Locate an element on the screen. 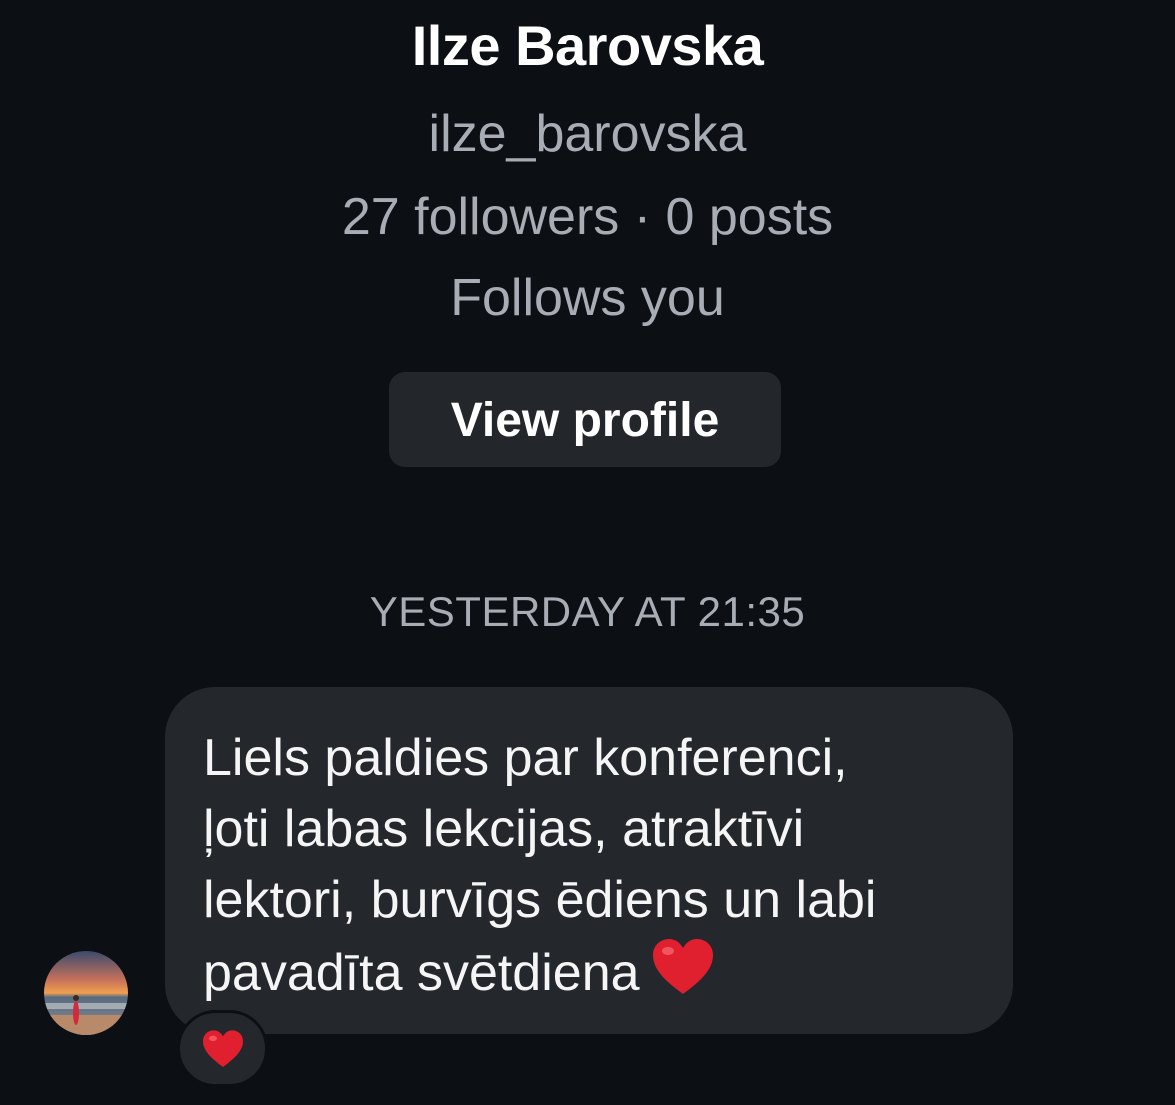 This screenshot has height=1105, width=1175. sender-avatar is located at coordinates (86, 993).